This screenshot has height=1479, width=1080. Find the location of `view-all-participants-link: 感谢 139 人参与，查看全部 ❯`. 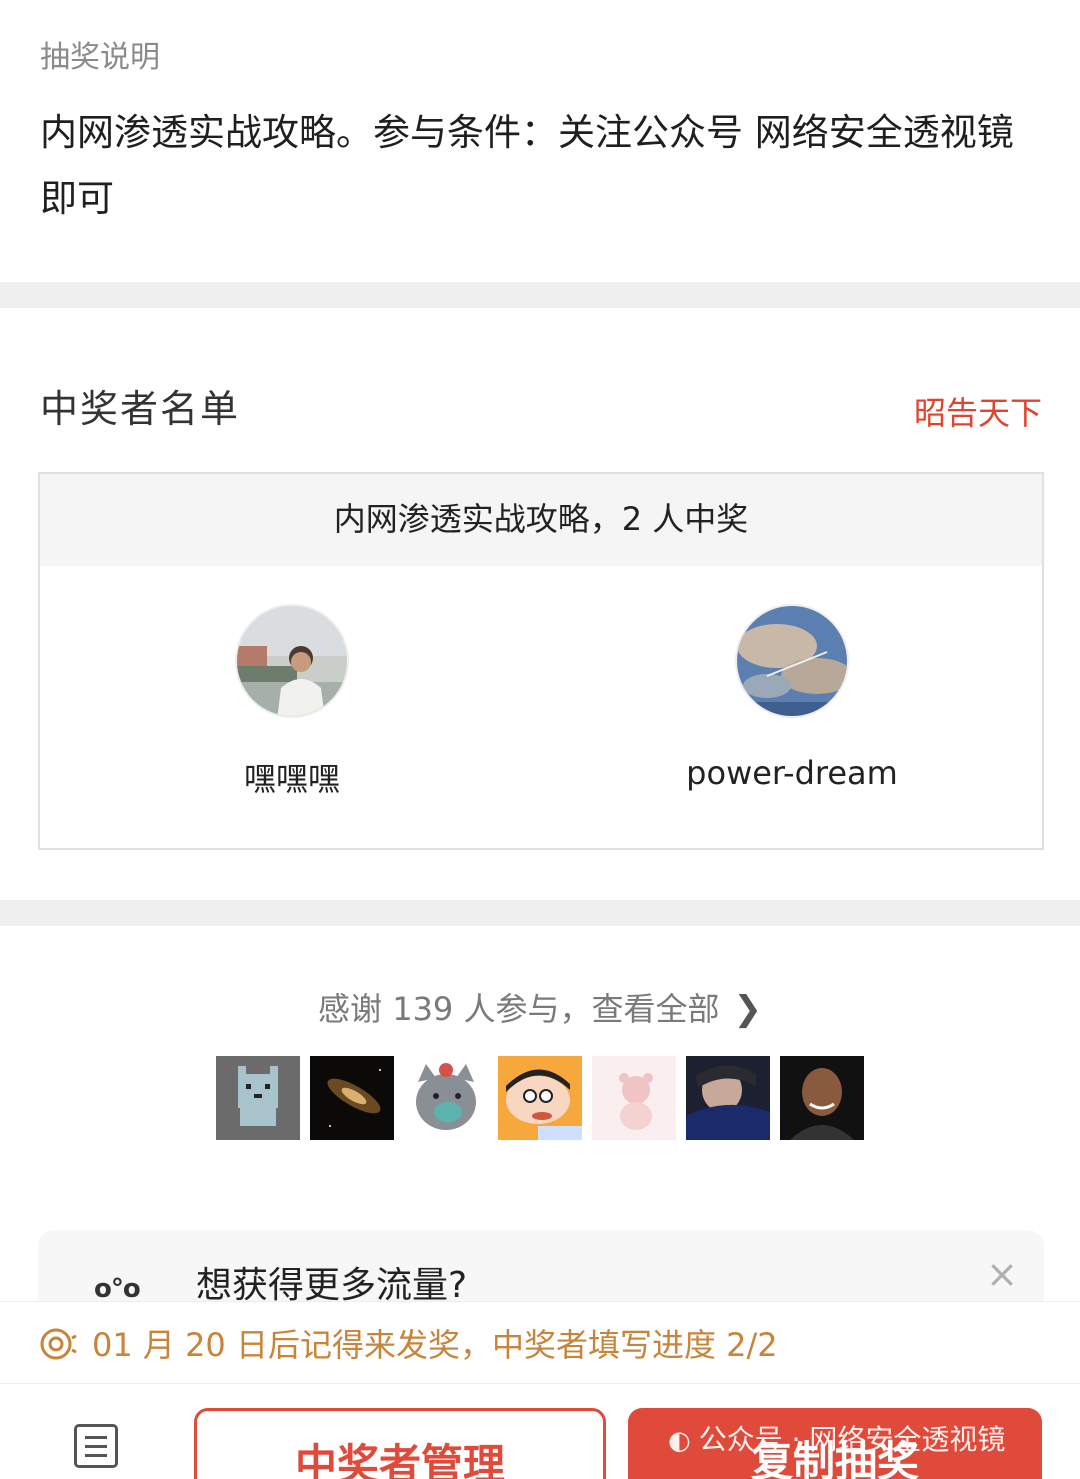

view-all-participants-link: 感谢 139 人参与，查看全部 ❯ is located at coordinates (540, 1007).